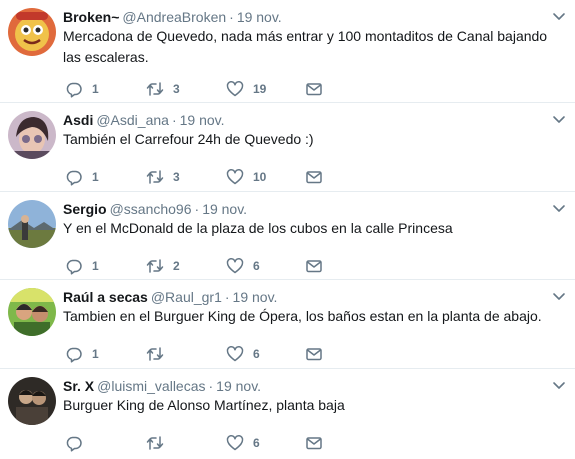 This screenshot has width=575, height=459. I want to click on retweet-button: 2, so click(163, 266).